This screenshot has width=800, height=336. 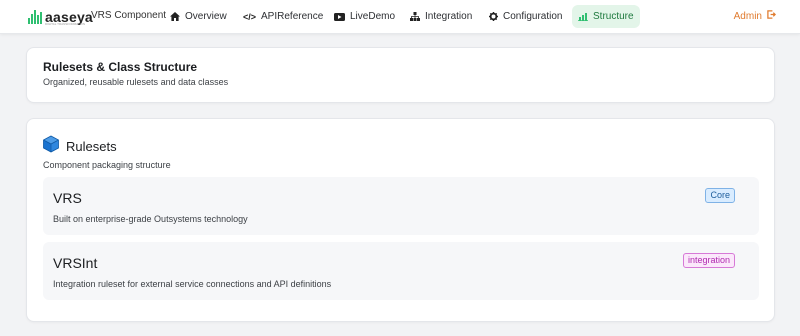 What do you see at coordinates (339, 16) in the screenshot?
I see `play-icon` at bounding box center [339, 16].